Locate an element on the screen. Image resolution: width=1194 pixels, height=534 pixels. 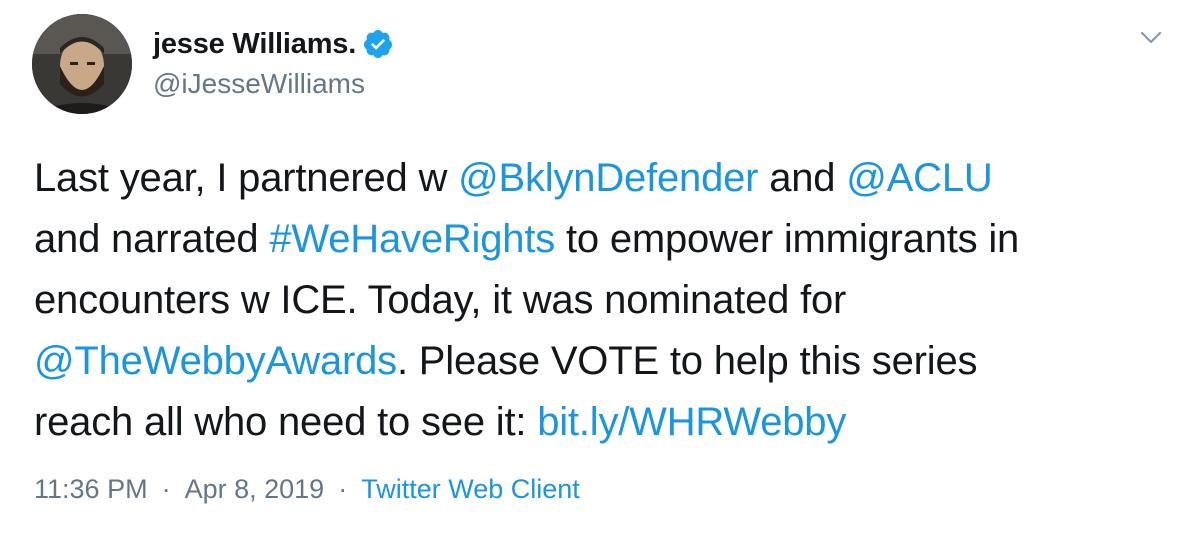
tweet-text-segment: . Please VOTE to help this series is located at coordinates (687, 361).